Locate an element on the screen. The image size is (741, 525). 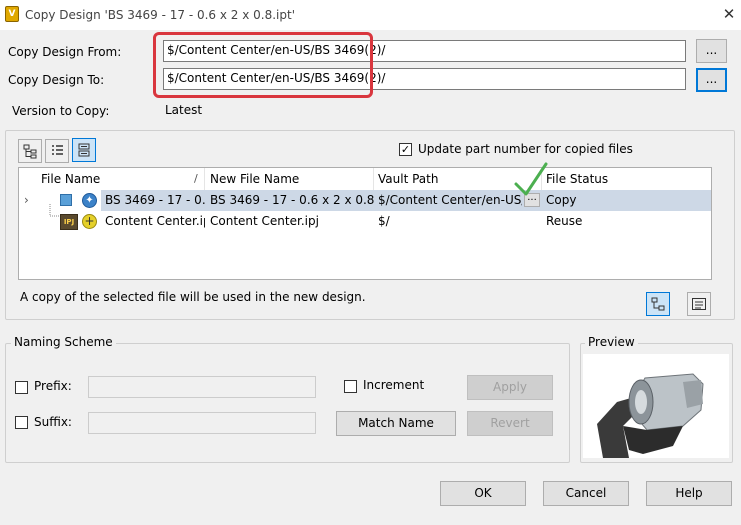
row-file-status: Copy is located at coordinates (626, 200).